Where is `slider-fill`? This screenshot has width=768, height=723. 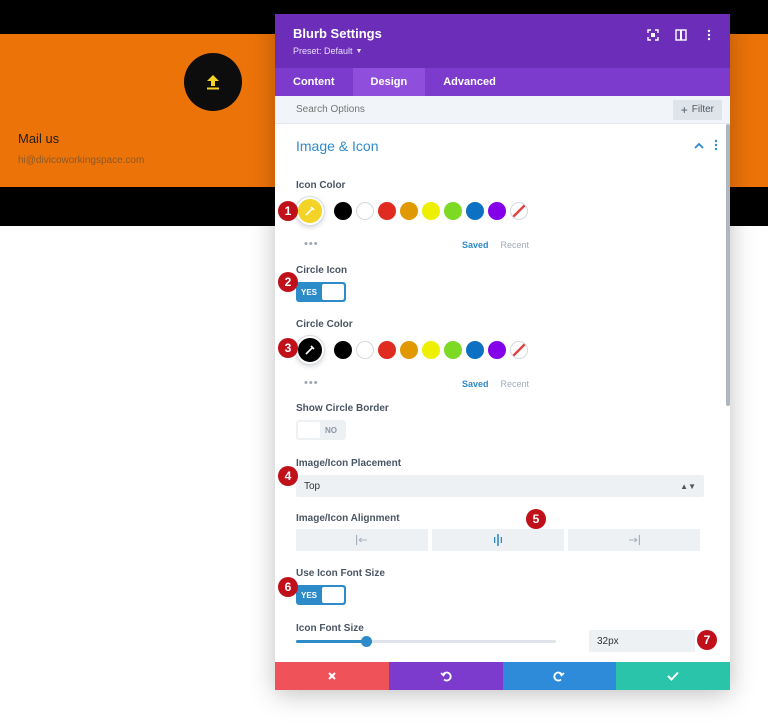 slider-fill is located at coordinates (331, 641).